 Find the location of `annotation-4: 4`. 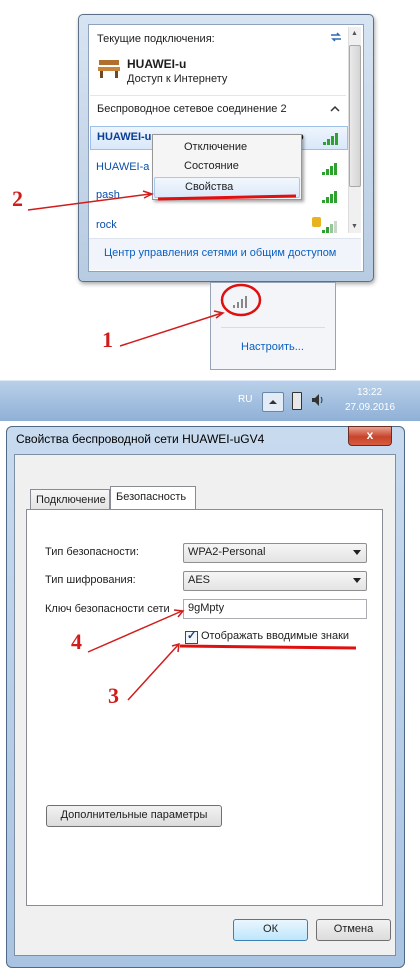

annotation-4: 4 is located at coordinates (76, 641).